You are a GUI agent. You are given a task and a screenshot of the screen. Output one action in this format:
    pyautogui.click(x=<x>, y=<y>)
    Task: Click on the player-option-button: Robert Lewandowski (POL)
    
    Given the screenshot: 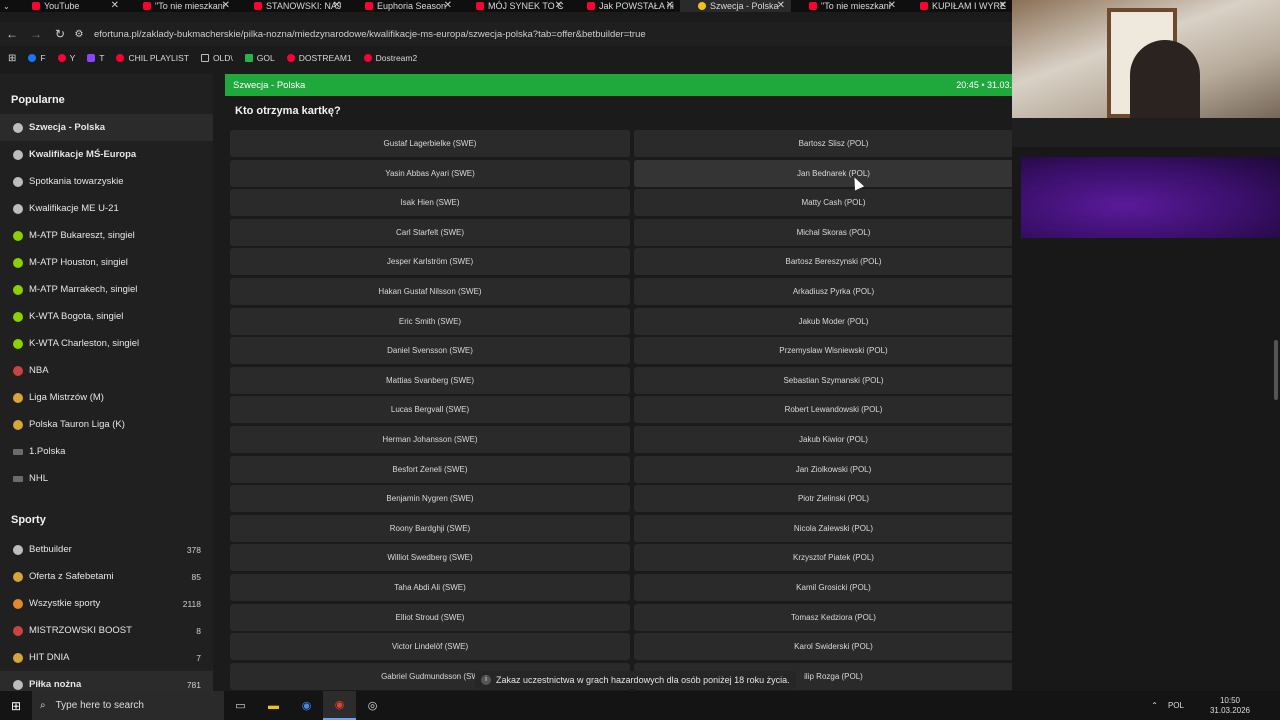 What is the action you would take?
    pyautogui.click(x=823, y=410)
    